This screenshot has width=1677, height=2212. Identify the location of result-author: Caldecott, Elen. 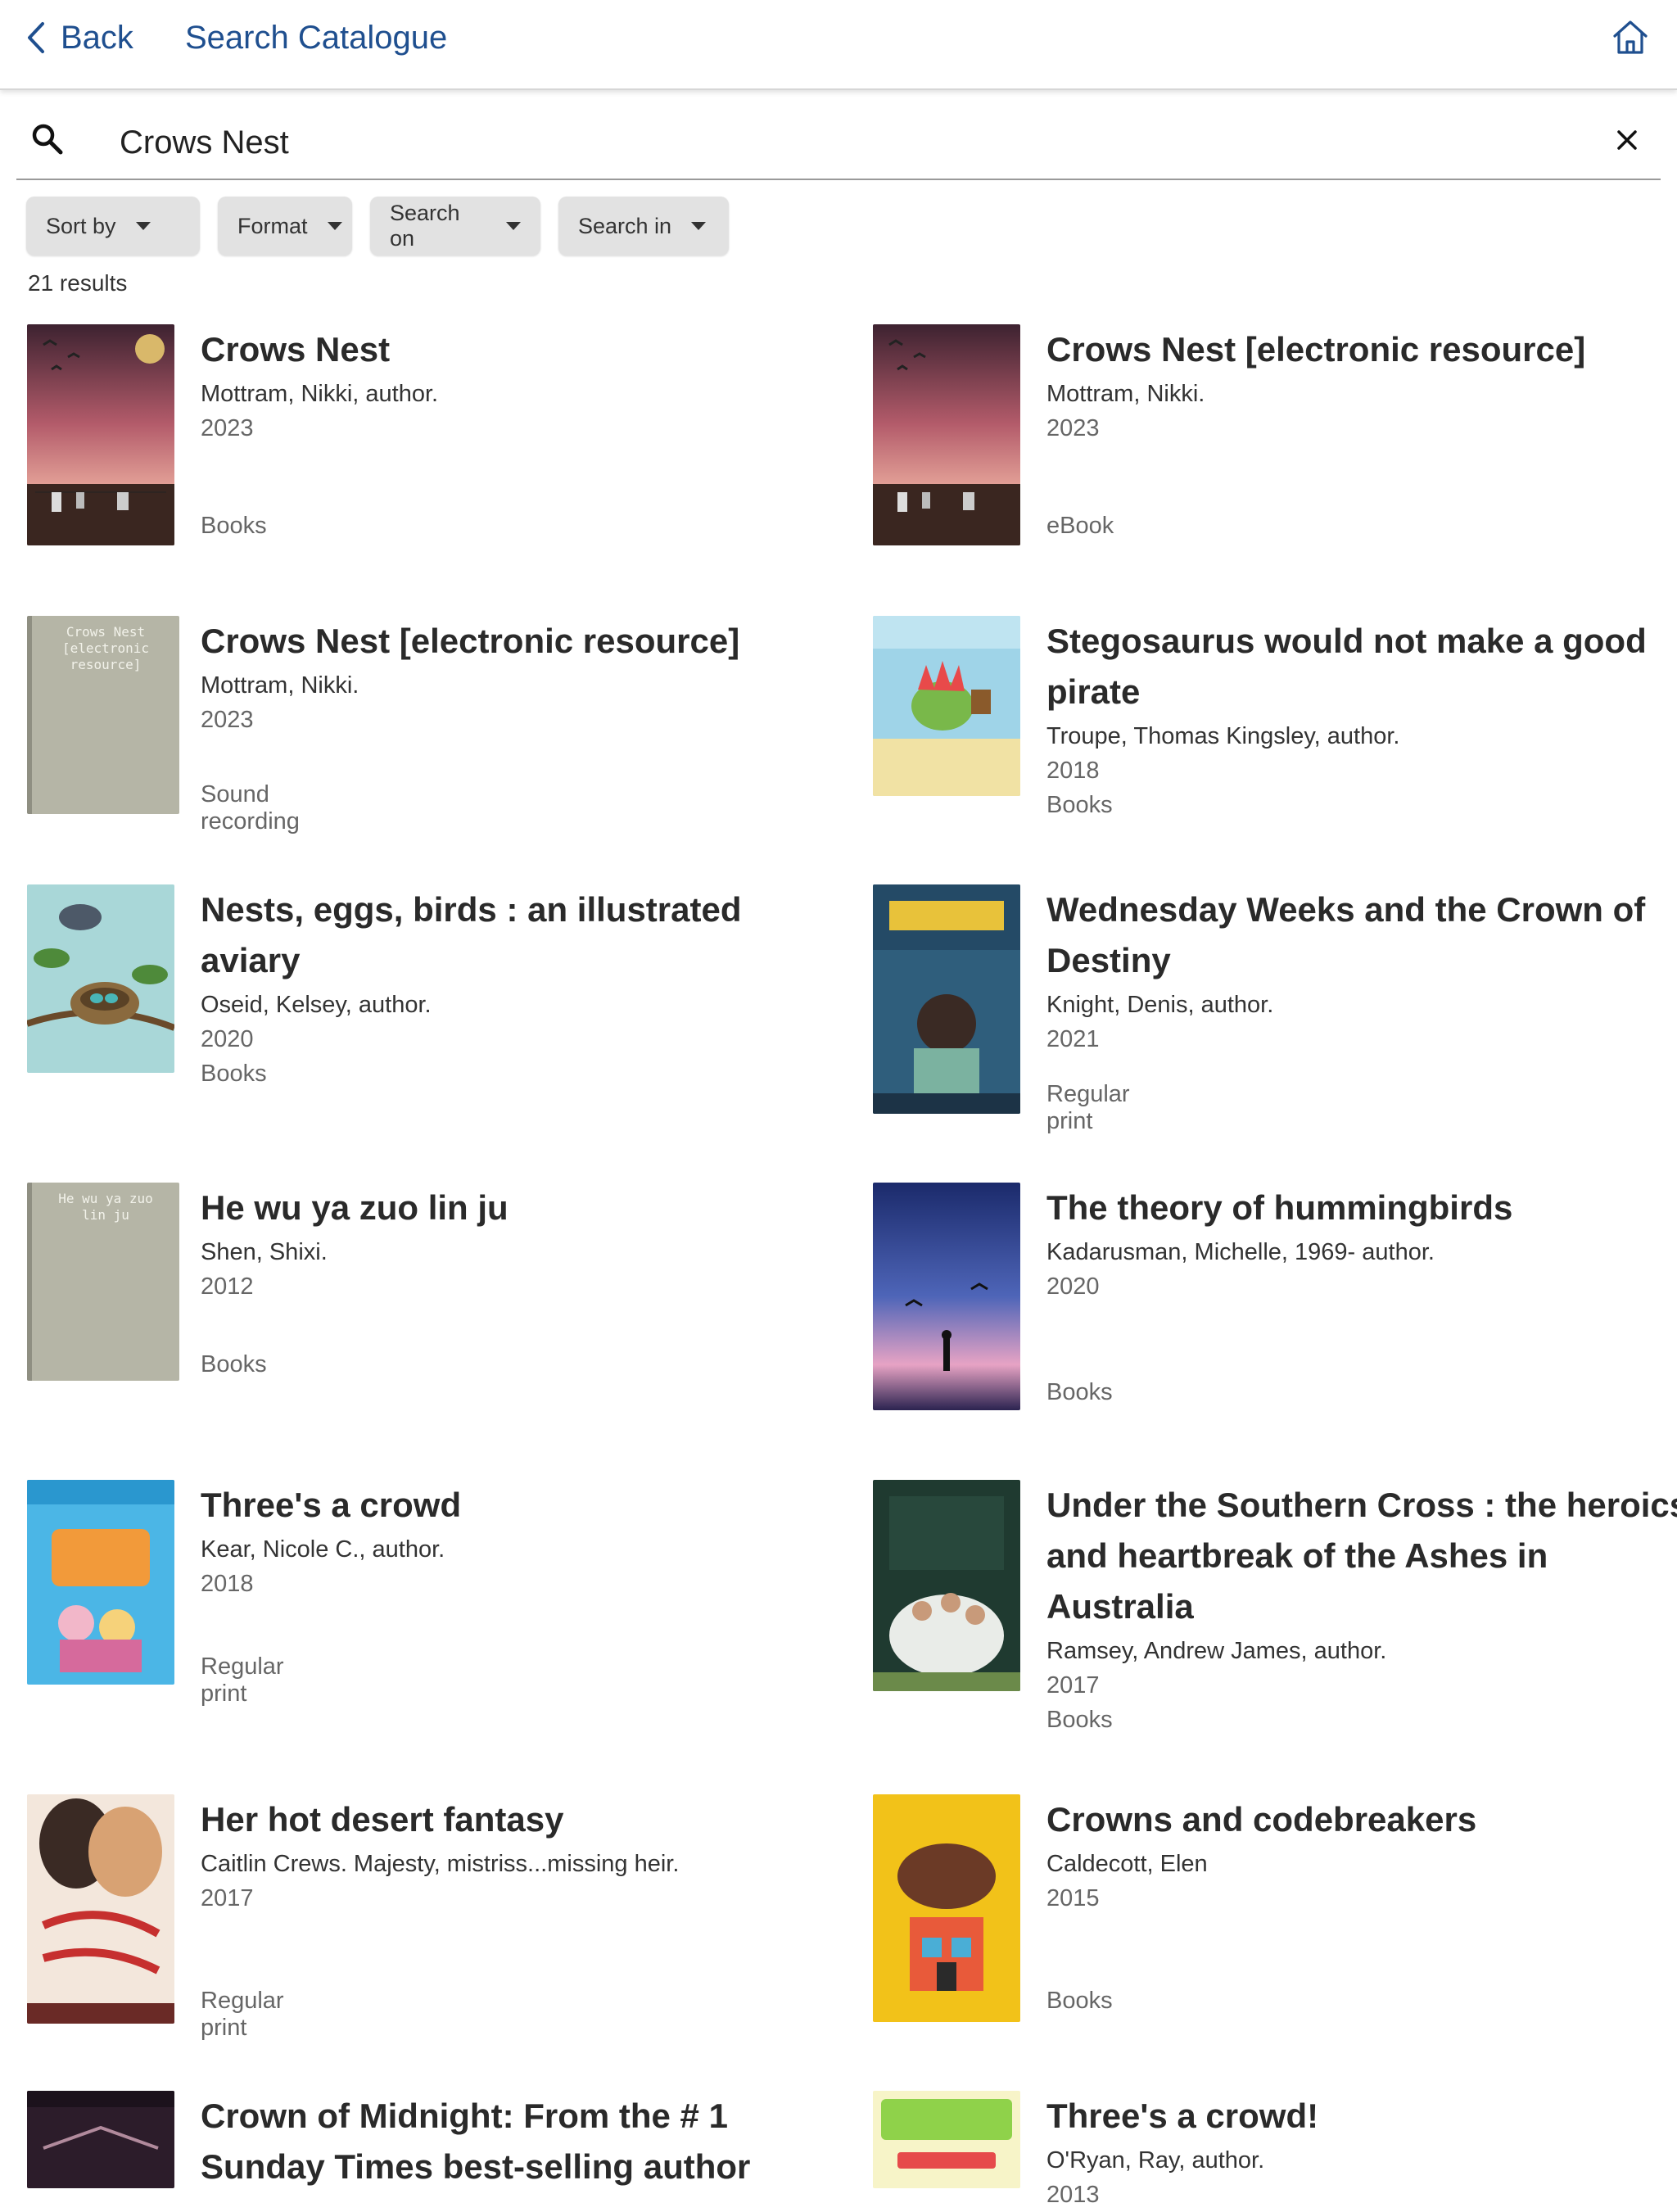
(1127, 1864).